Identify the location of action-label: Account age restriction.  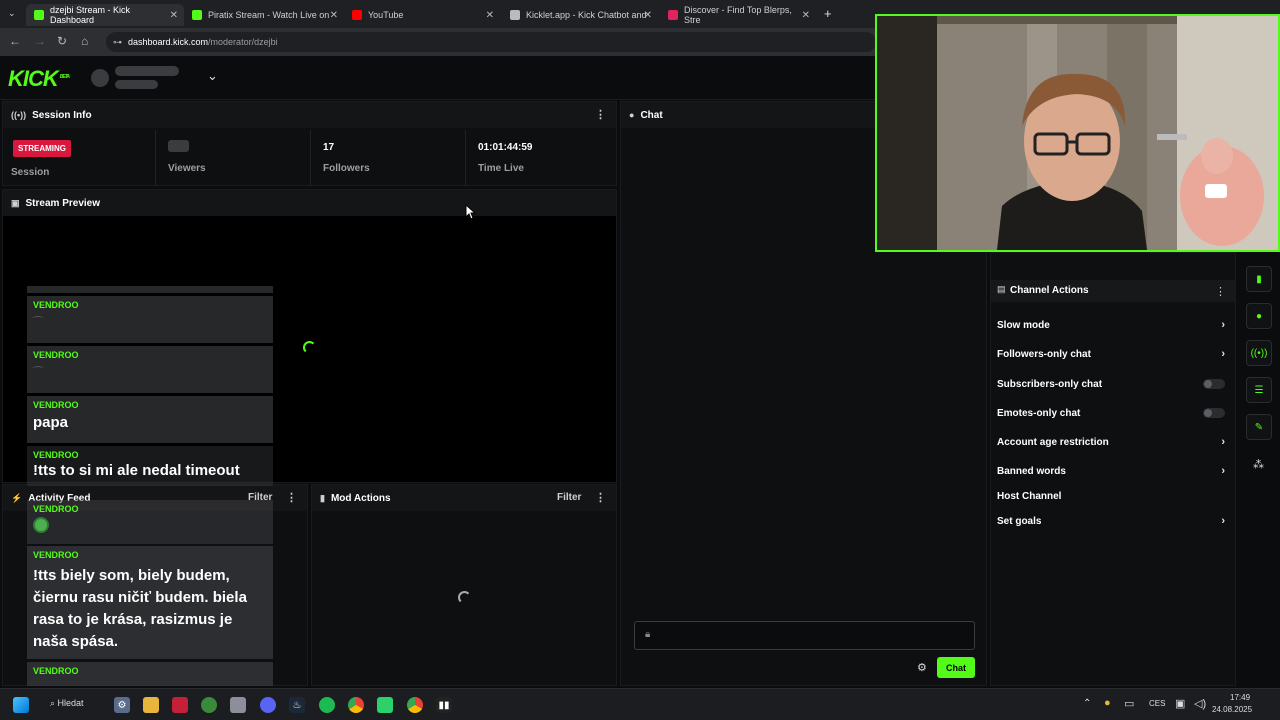
(1053, 442).